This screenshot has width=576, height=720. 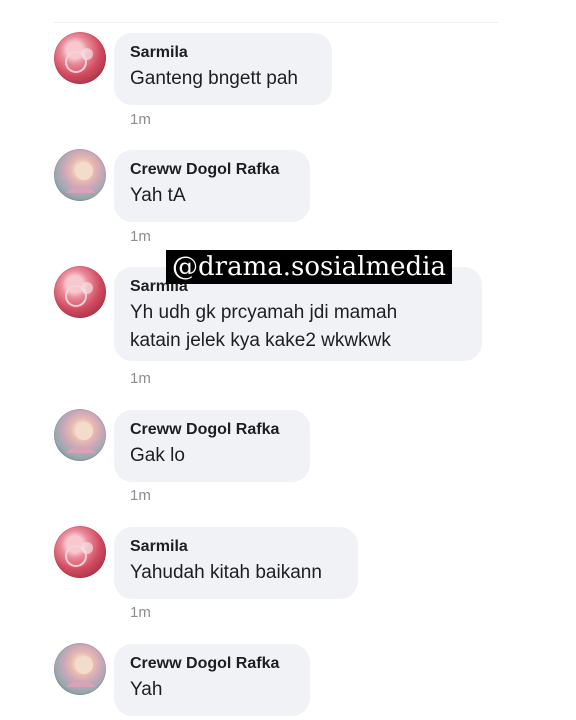 What do you see at coordinates (276, 22) in the screenshot?
I see `top-divider` at bounding box center [276, 22].